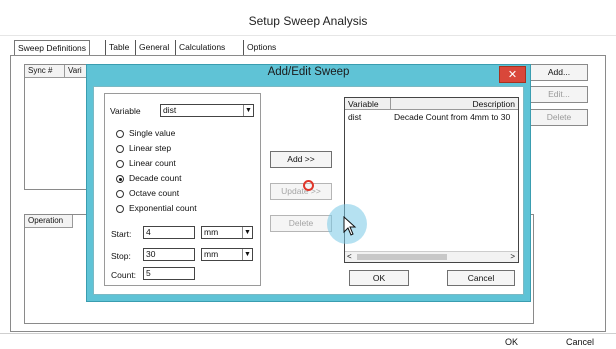  Describe the element at coordinates (301, 191) in the screenshot. I see `update-button: Update >>` at that location.